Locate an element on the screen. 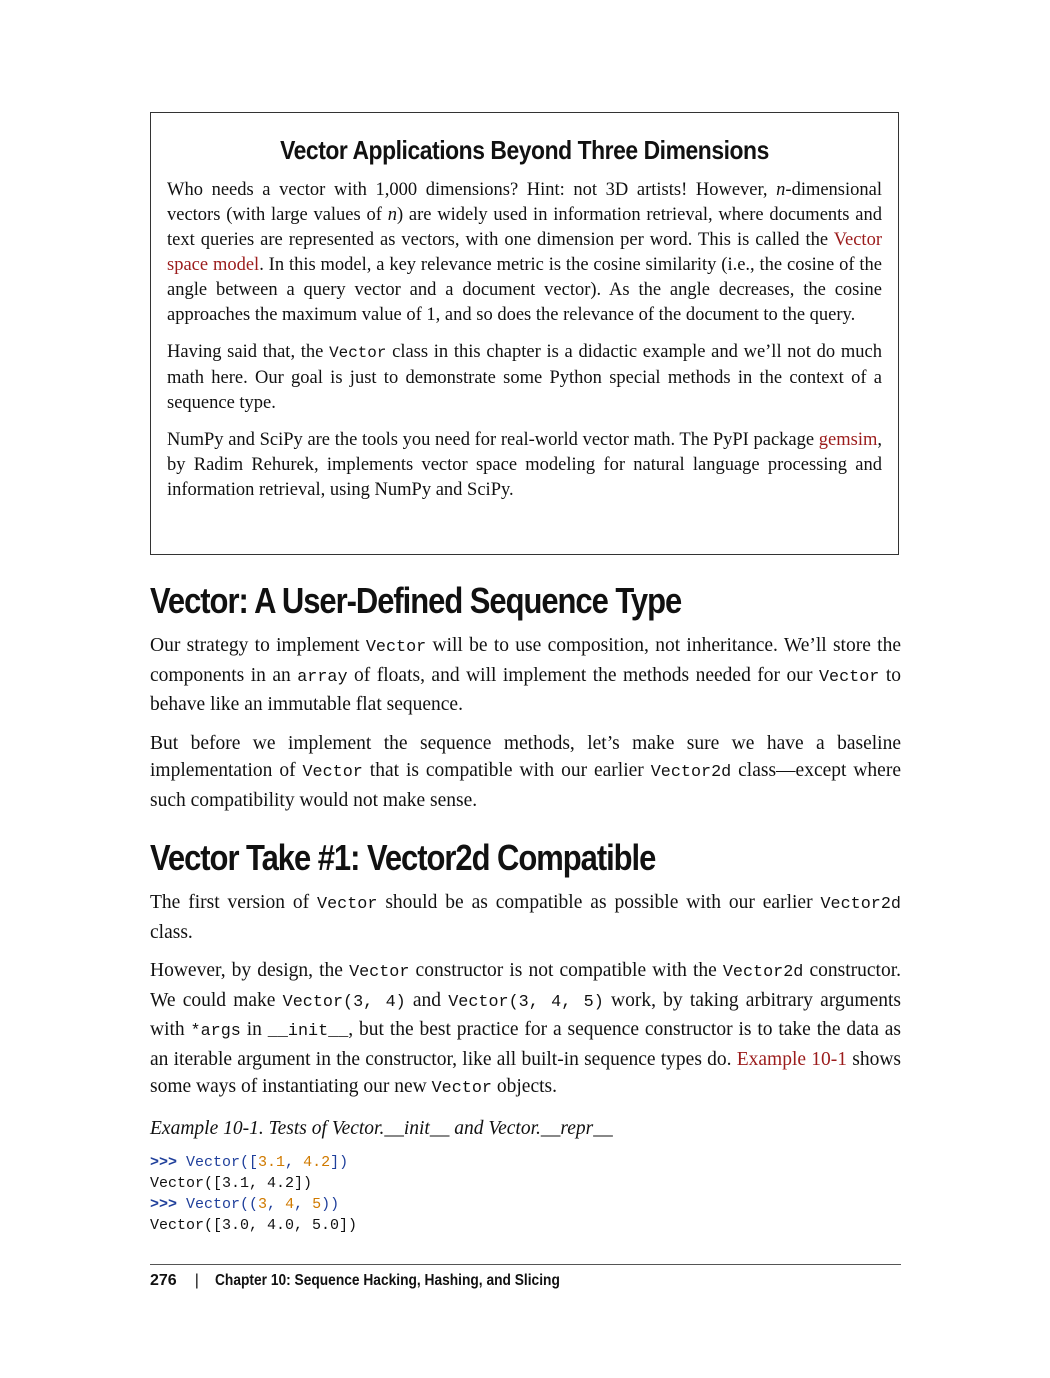  text: class. is located at coordinates (171, 932).